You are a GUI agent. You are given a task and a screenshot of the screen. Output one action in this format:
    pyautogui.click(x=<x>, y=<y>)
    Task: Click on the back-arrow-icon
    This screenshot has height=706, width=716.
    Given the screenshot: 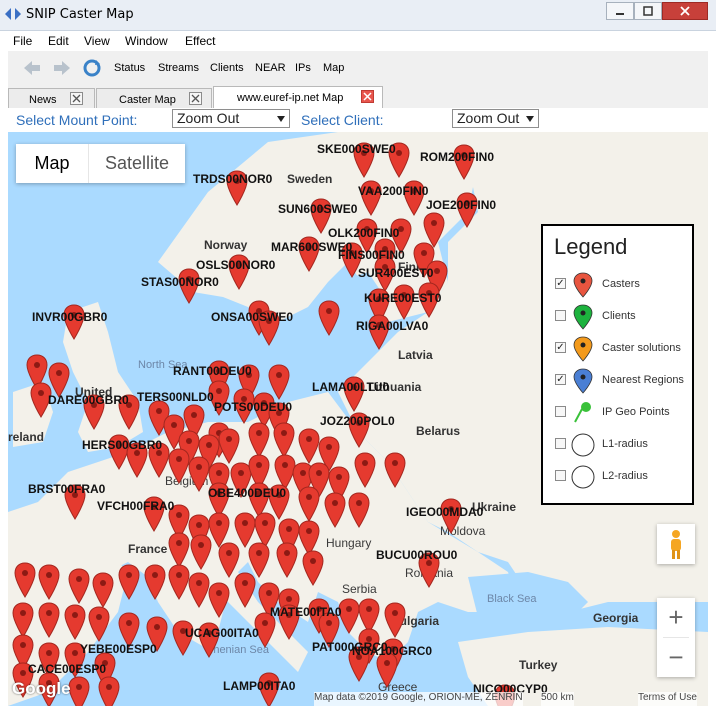 What is the action you would take?
    pyautogui.click(x=32, y=68)
    